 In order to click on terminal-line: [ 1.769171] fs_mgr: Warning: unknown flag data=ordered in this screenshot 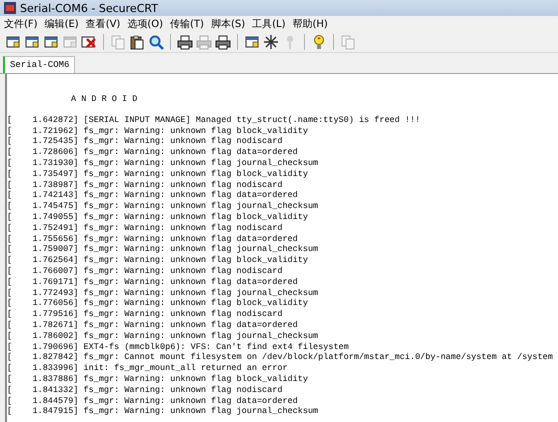, I will do `click(153, 282)`.